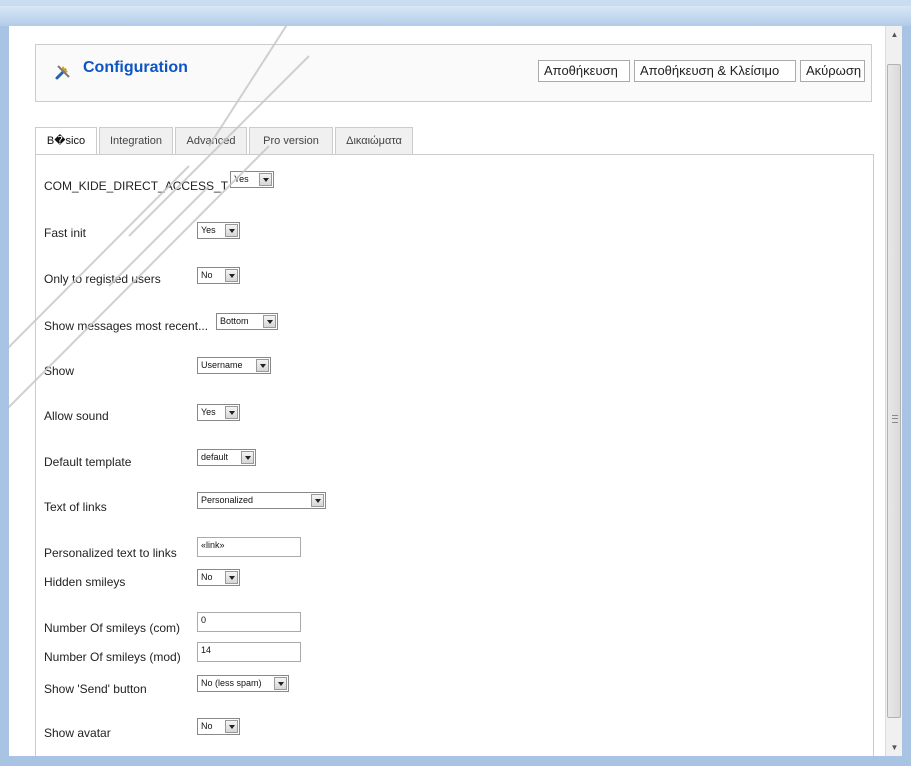 Image resolution: width=911 pixels, height=766 pixels. I want to click on show-value: Username, so click(222, 365).